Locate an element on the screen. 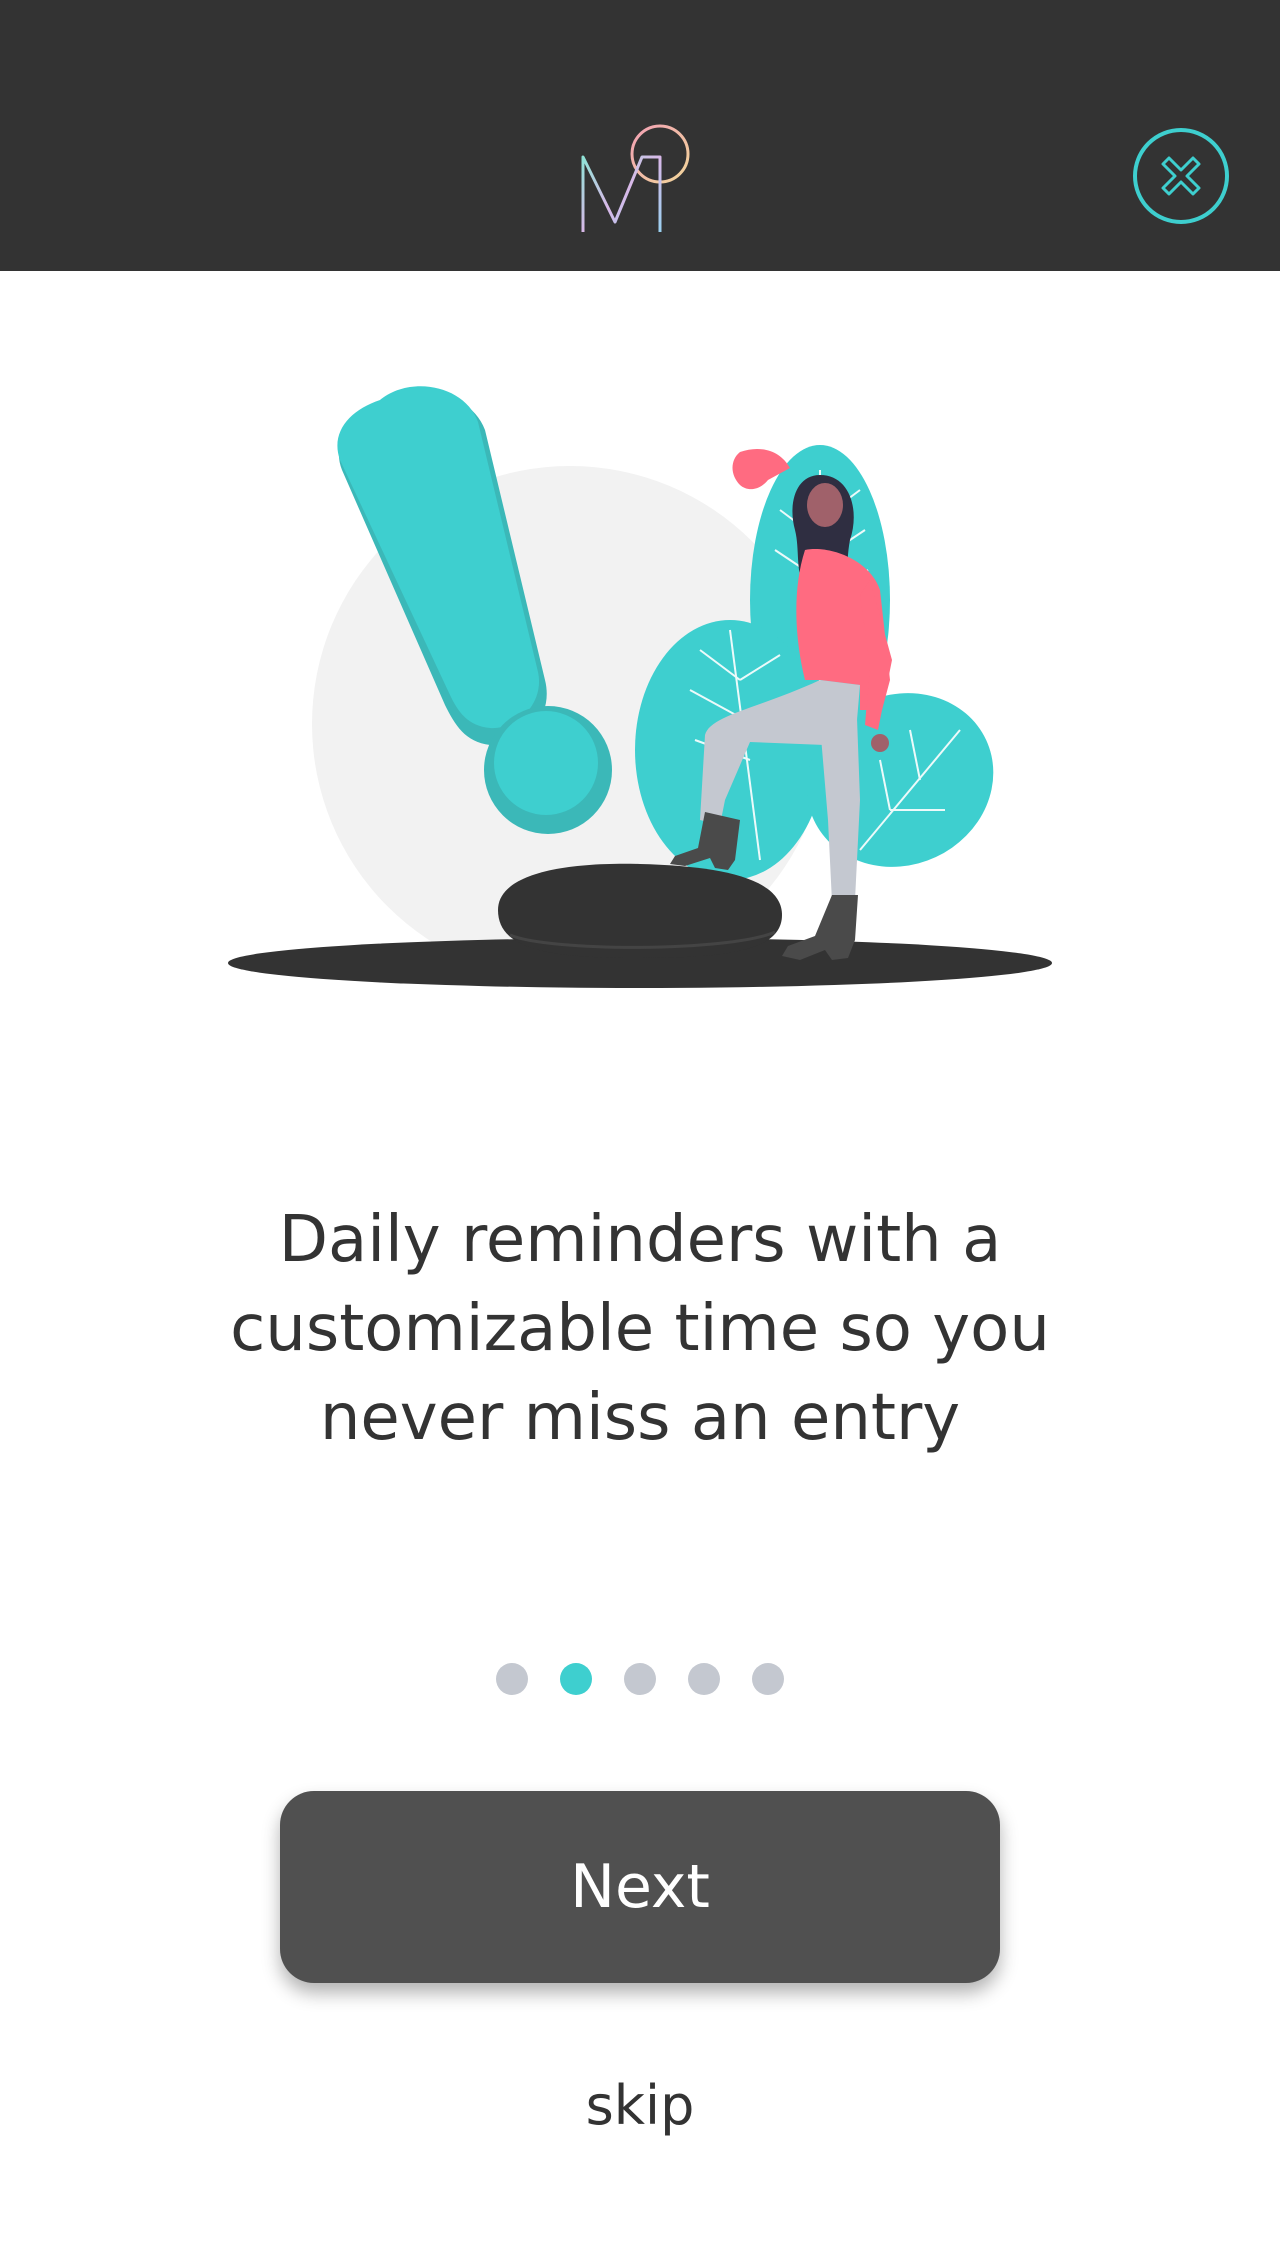 Image resolution: width=1280 pixels, height=2256 pixels. top-bar is located at coordinates (640, 135).